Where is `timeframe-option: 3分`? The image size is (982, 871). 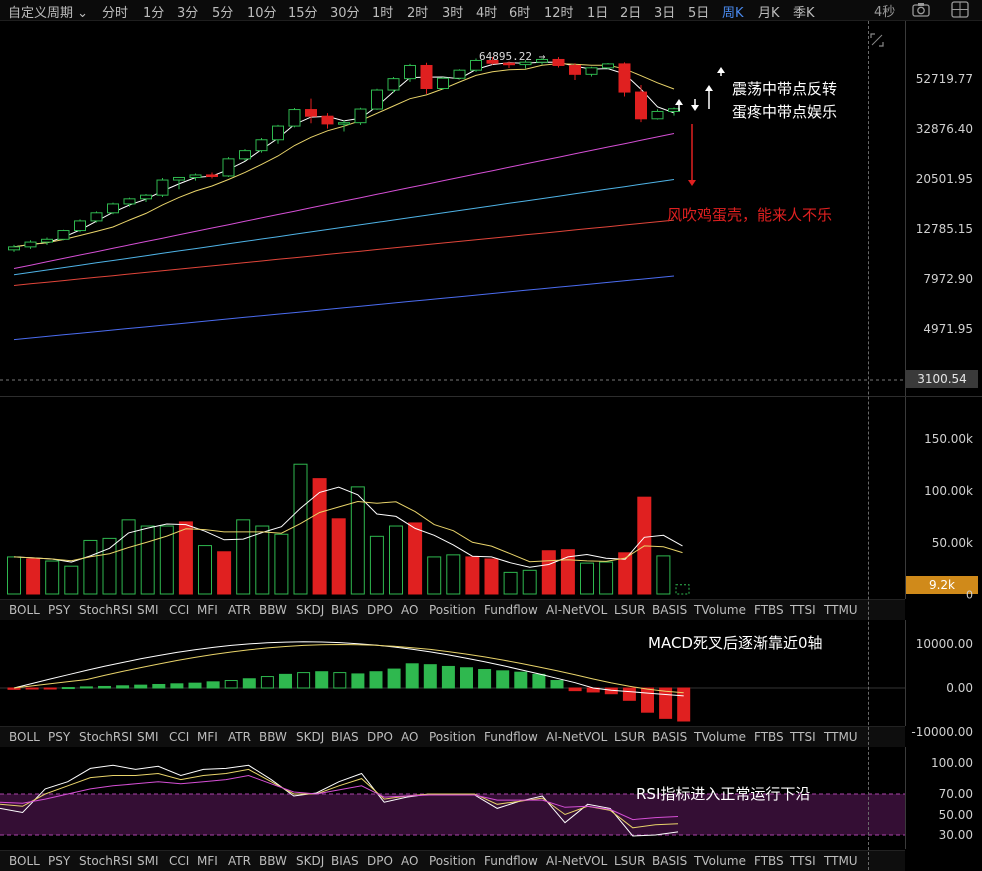 timeframe-option: 3分 is located at coordinates (187, 11).